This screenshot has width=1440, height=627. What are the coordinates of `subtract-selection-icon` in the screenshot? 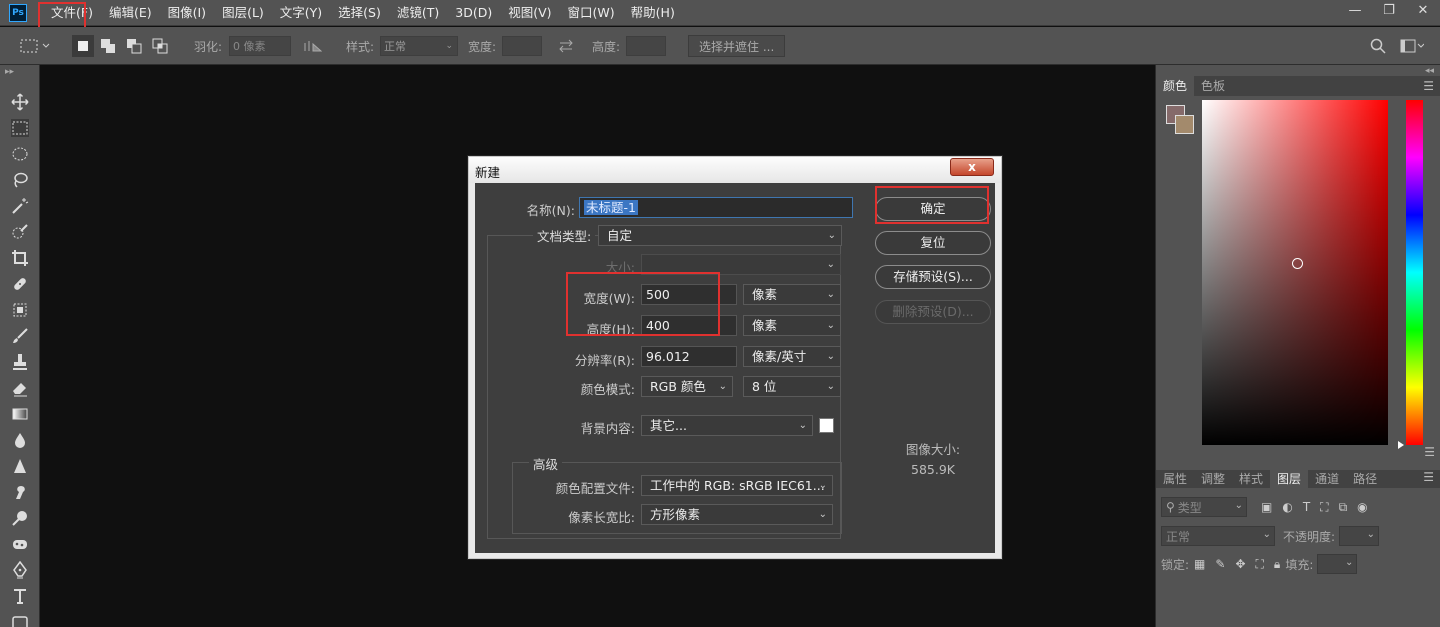 It's located at (134, 46).